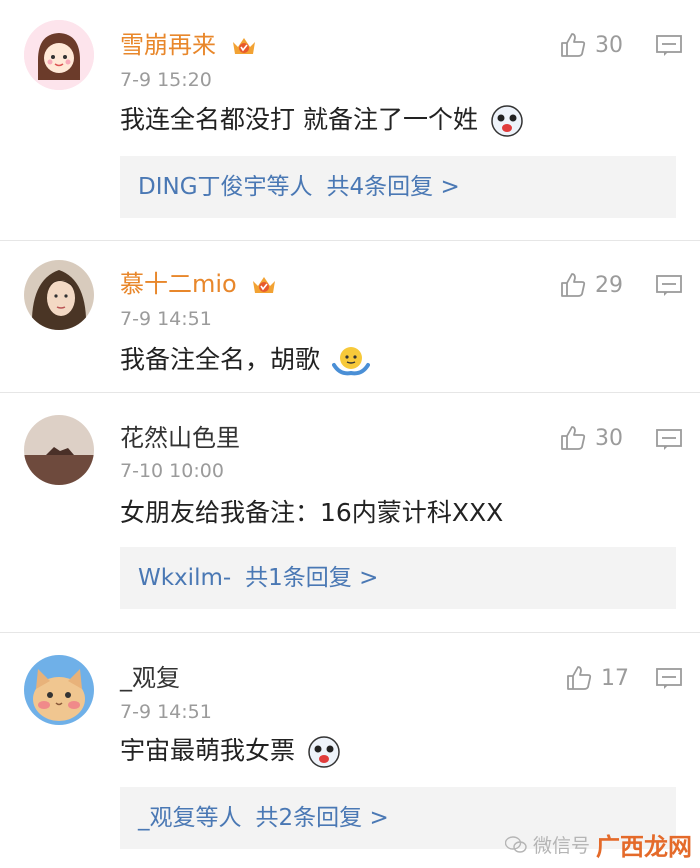 The image size is (700, 868). I want to click on shrug-emoji-icon, so click(350, 361).